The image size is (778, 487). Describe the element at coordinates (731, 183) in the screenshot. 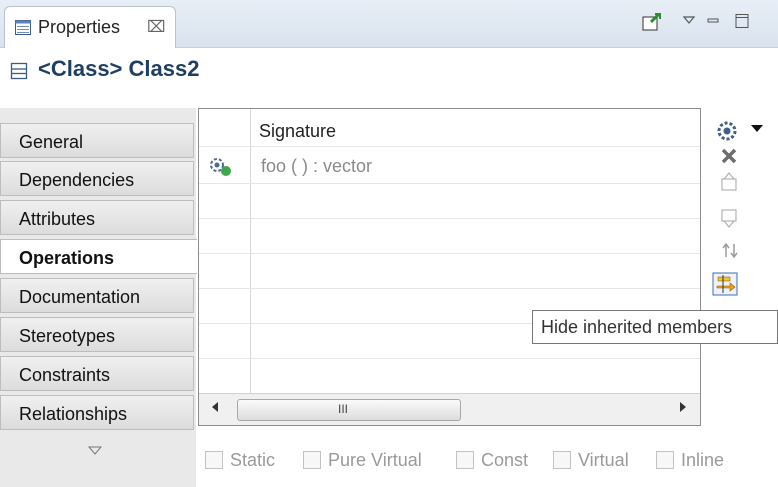

I see `move-up-icon` at that location.